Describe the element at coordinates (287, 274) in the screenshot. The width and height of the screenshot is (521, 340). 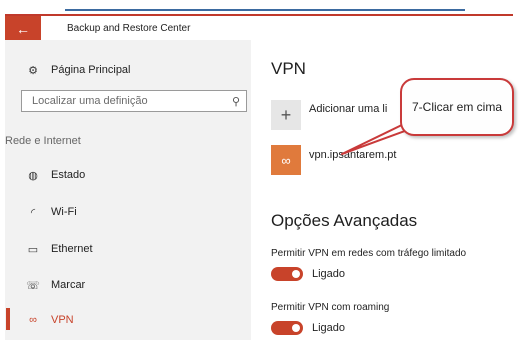
I see `metered-toggle` at that location.